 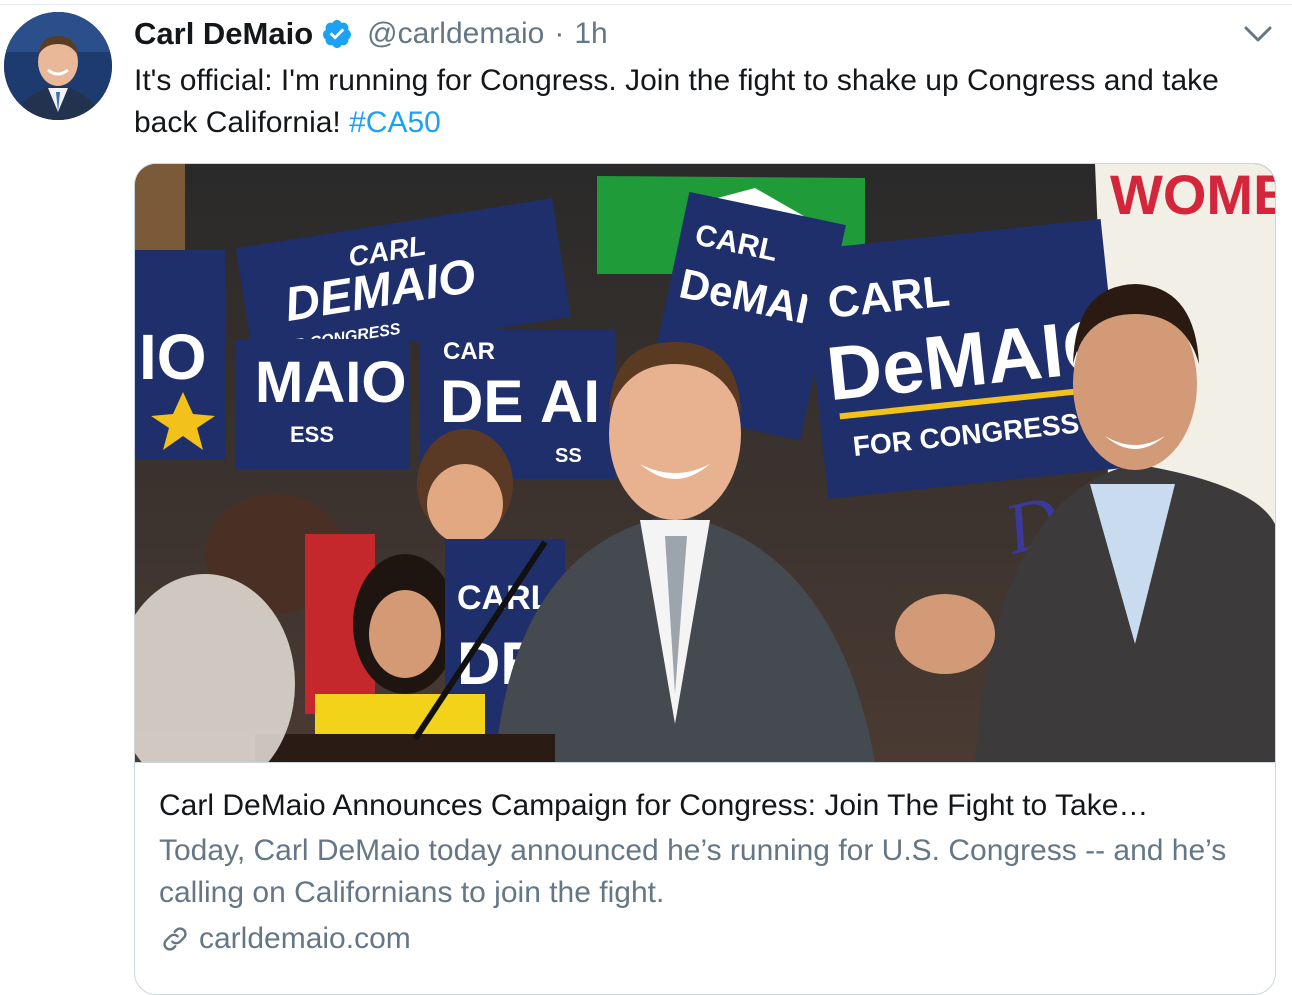 I want to click on sign-small-2: MAIO, so click(x=330, y=382).